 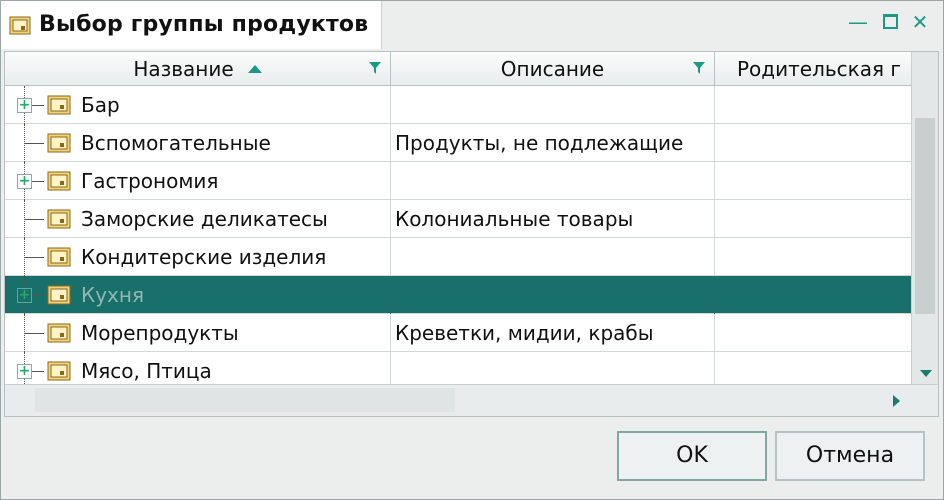 What do you see at coordinates (819, 69) in the screenshot?
I see `column-header-parent-label: Родительская г` at bounding box center [819, 69].